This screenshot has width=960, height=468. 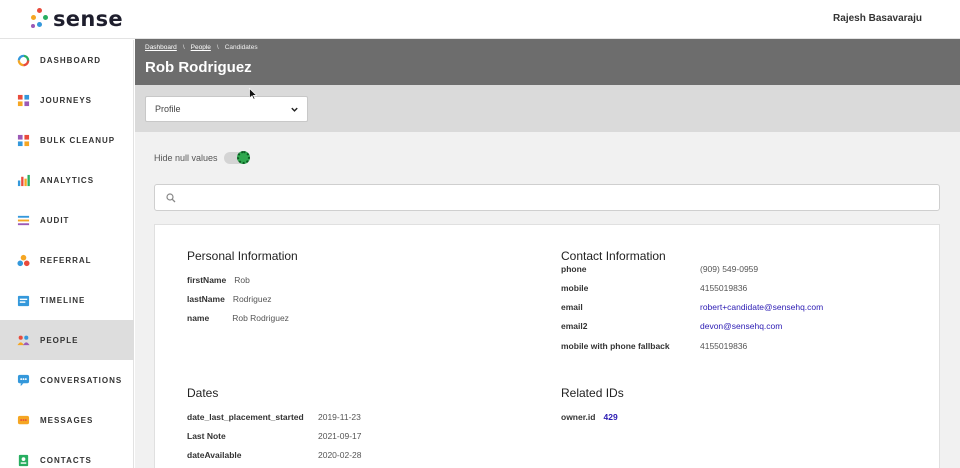 I want to click on sidebar-item-people: PEOPLE, so click(x=67, y=340).